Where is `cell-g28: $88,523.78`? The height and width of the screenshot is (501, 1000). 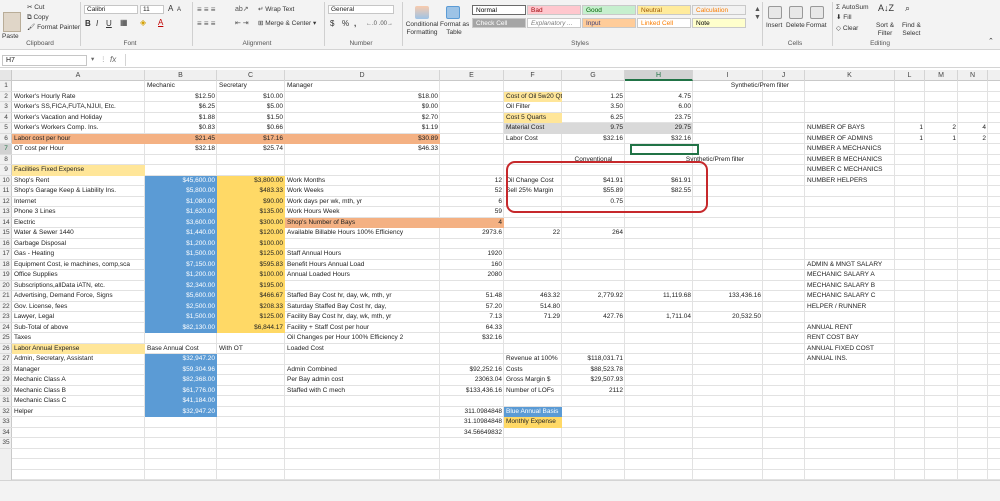
cell-g28: $88,523.78 is located at coordinates (593, 370).